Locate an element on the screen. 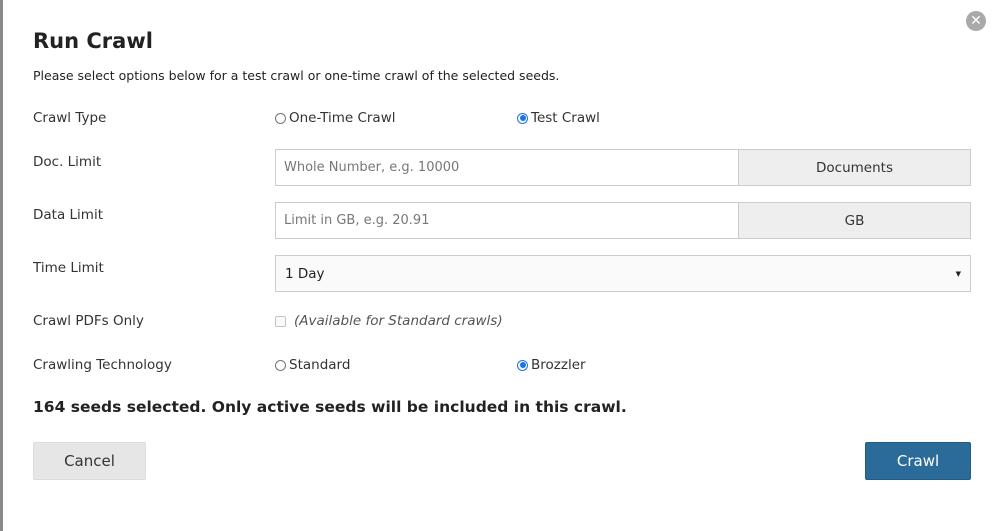 The width and height of the screenshot is (999, 531). pdfs-only-checkbox is located at coordinates (280, 321).